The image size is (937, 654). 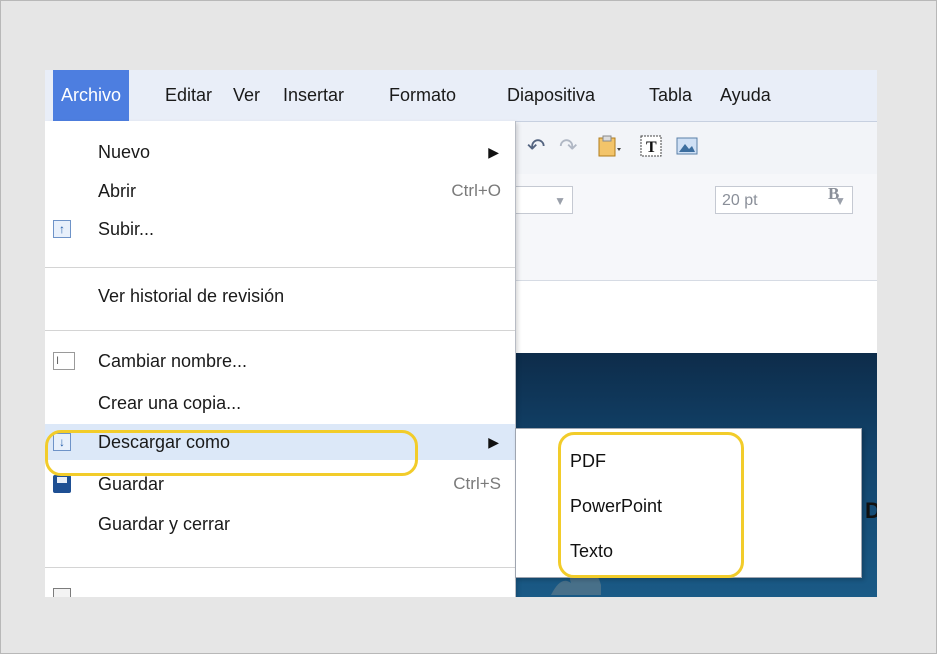 I want to click on menu-item-label: Abrir, so click(x=117, y=191).